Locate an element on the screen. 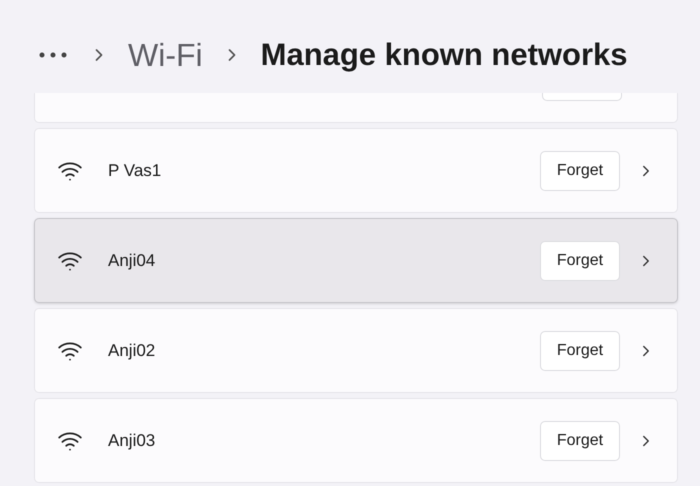 Image resolution: width=700 pixels, height=486 pixels. breadcrumb-link: Wi-Fi is located at coordinates (165, 55).